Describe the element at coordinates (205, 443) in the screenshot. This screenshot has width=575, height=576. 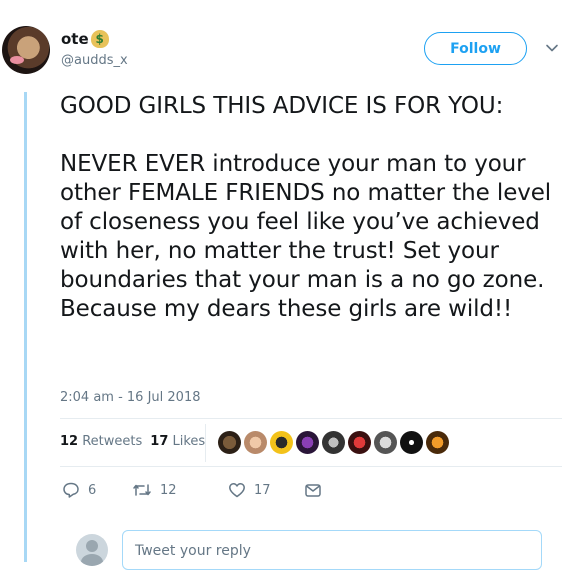
I see `stats-separator` at that location.